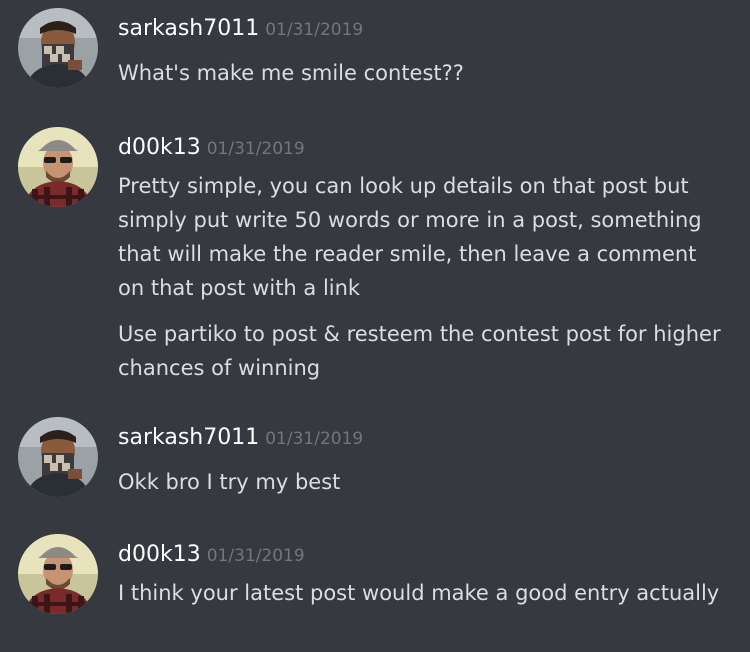  What do you see at coordinates (291, 73) in the screenshot?
I see `message-text: What's make me smile contest??` at bounding box center [291, 73].